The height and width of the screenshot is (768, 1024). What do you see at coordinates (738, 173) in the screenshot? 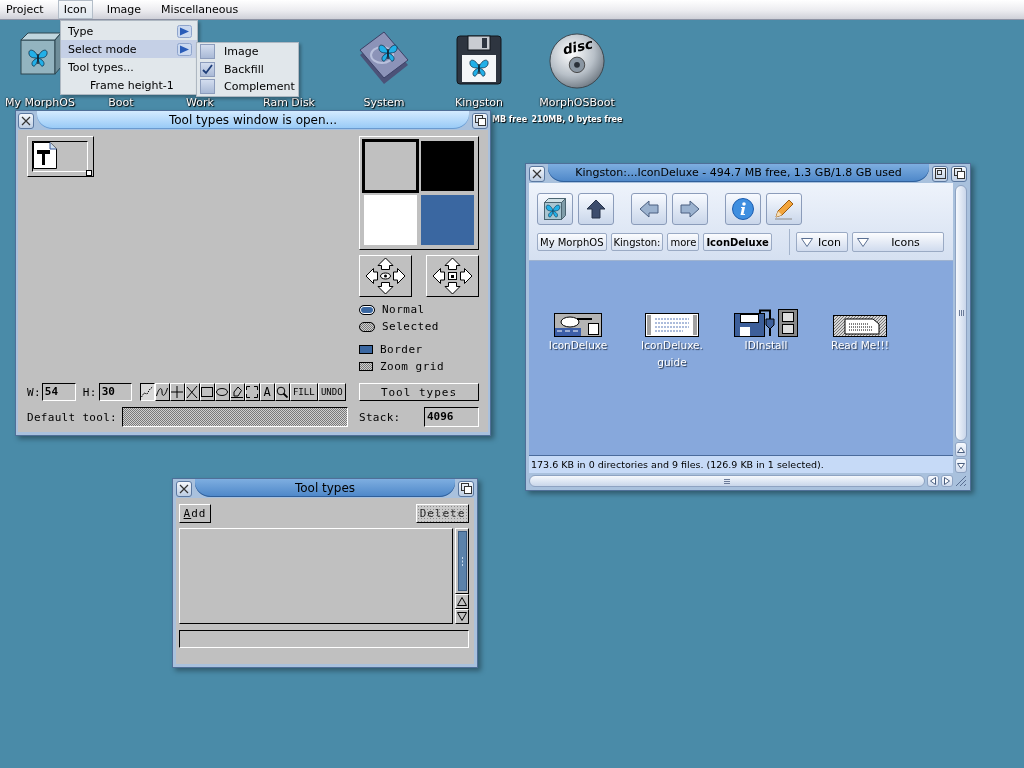
I see `window-title: Kingston:...IconDeluxe - 494.7 MB free, 1.3 GB/1.8 GB used` at bounding box center [738, 173].